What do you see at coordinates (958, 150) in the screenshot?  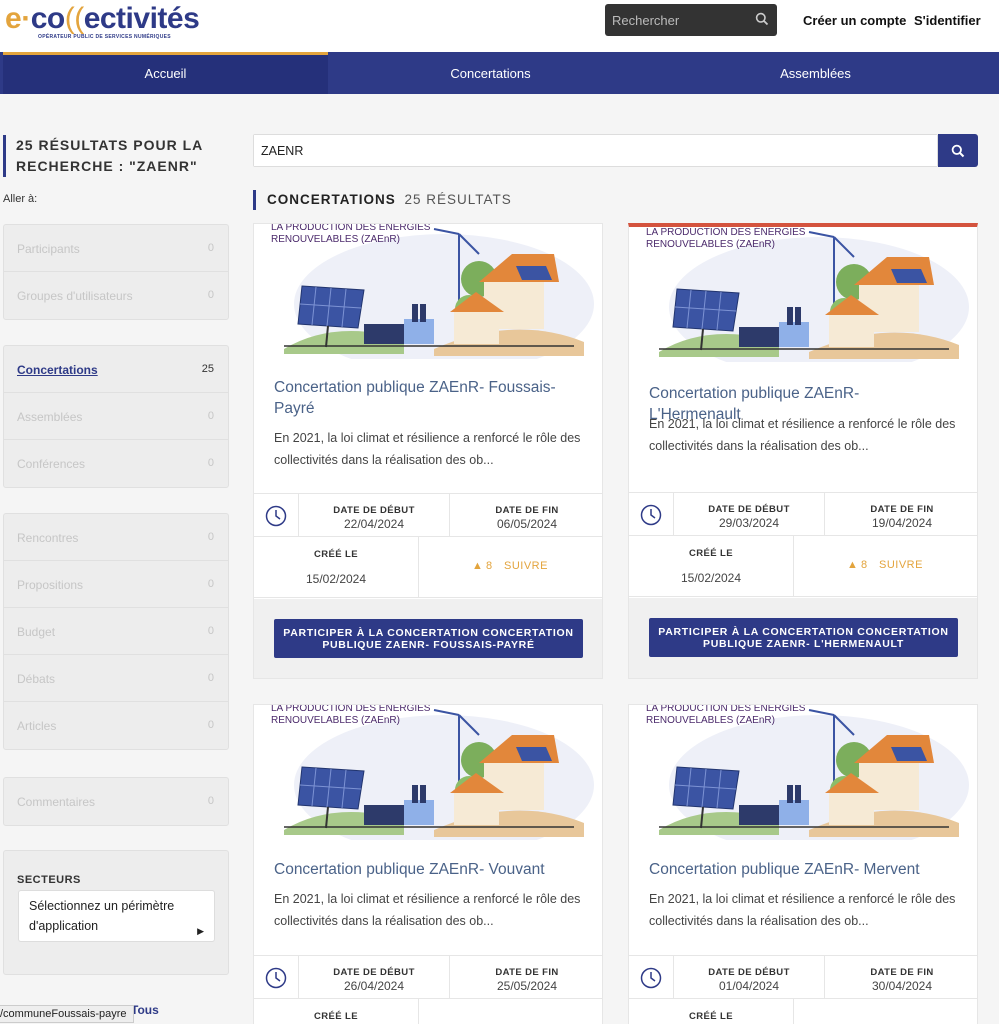 I see `main-search-button` at bounding box center [958, 150].